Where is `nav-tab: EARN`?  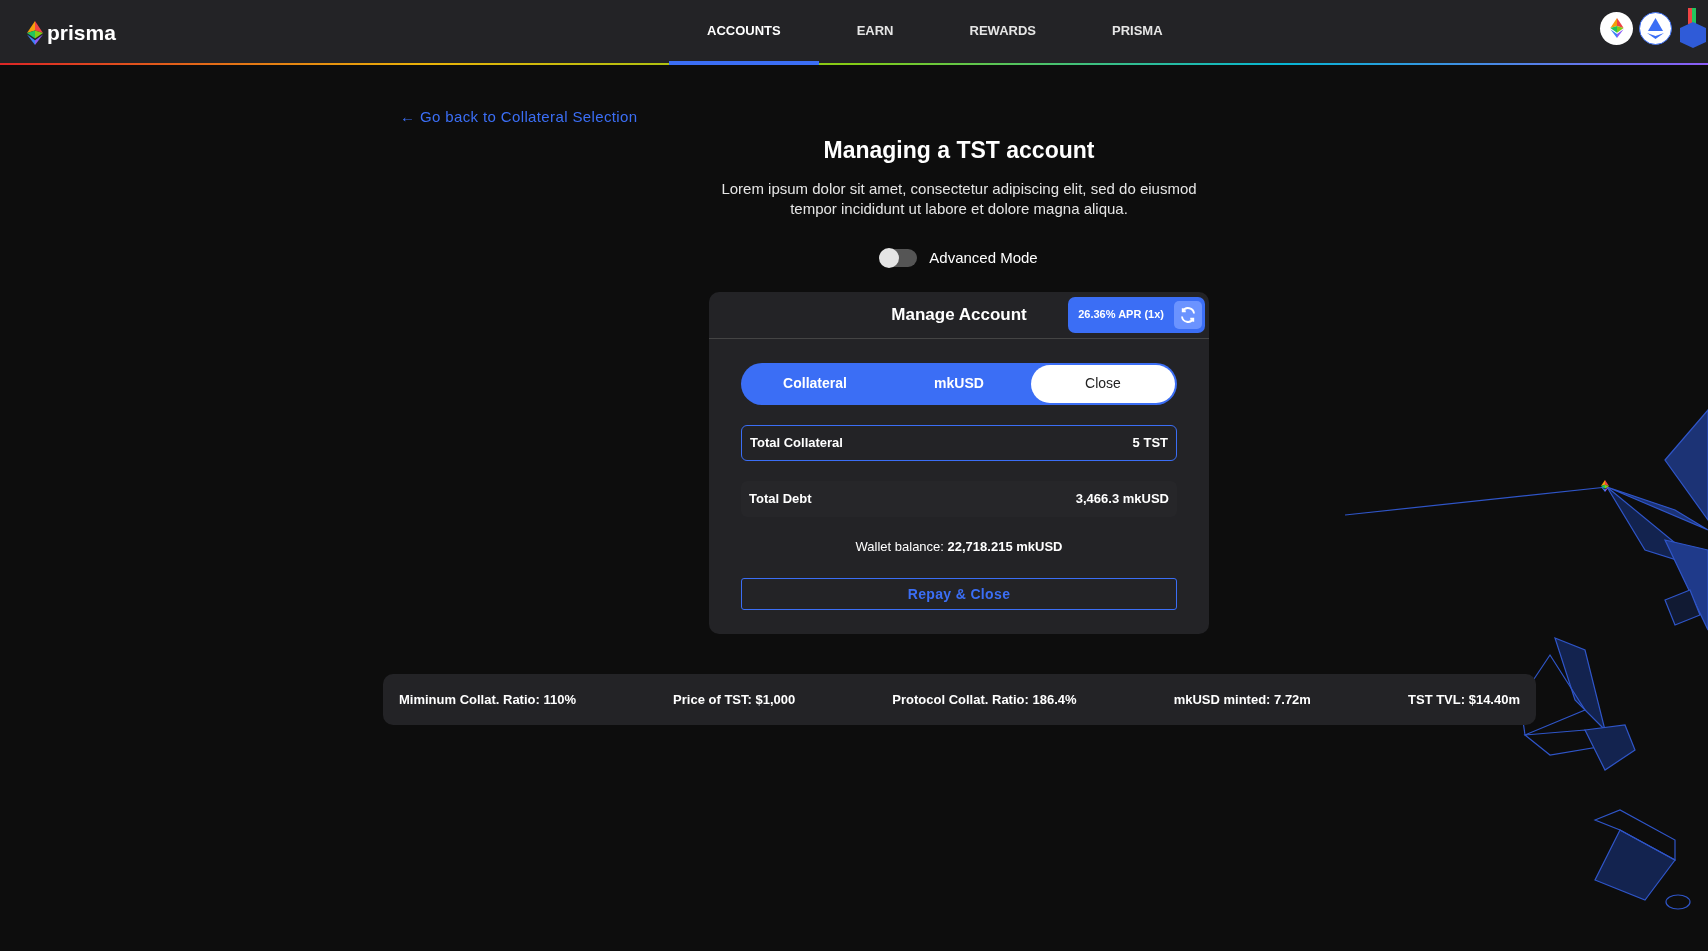
nav-tab: EARN is located at coordinates (875, 32).